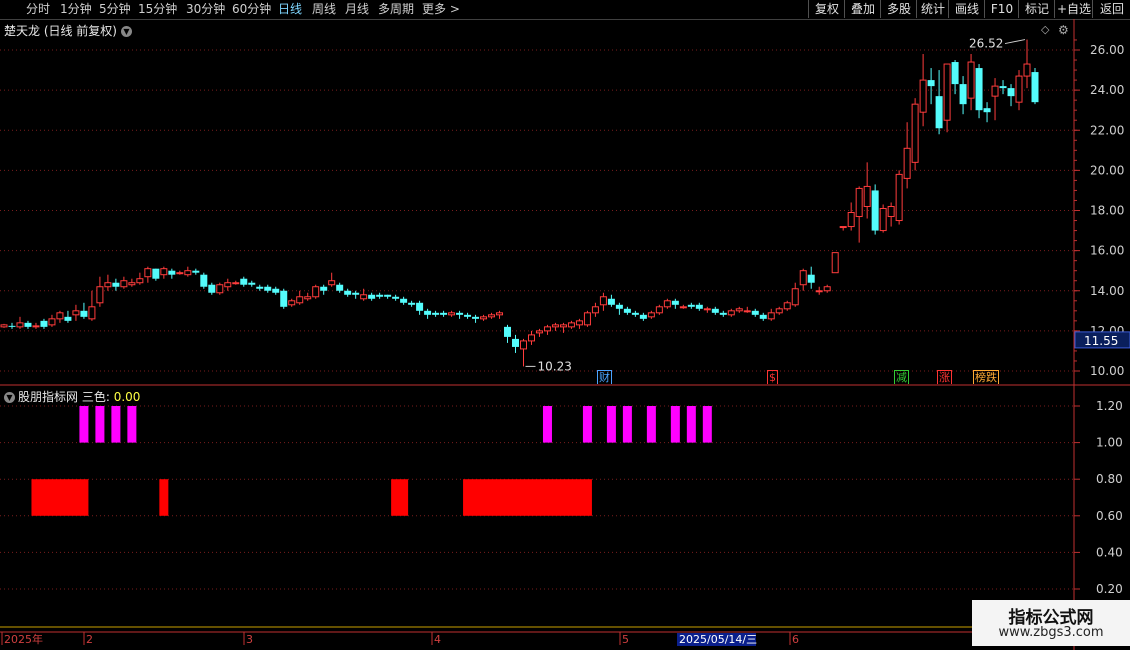 The width and height of the screenshot is (1130, 650). Describe the element at coordinates (1101, 341) in the screenshot. I see `current-price-label: 11.55` at that location.